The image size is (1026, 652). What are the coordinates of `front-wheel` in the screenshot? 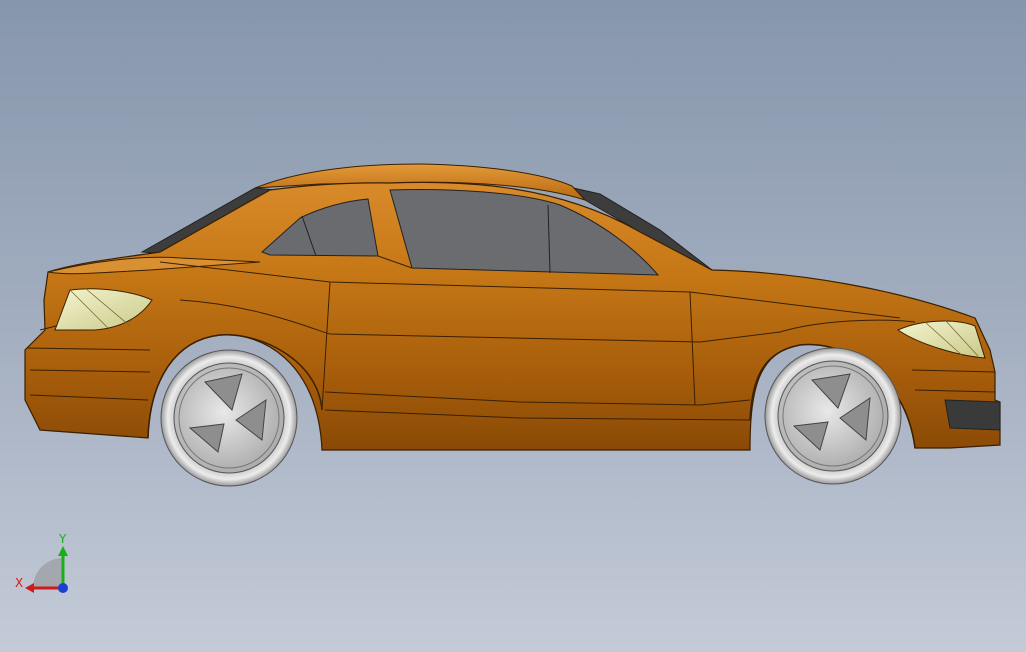 It's located at (833, 416).